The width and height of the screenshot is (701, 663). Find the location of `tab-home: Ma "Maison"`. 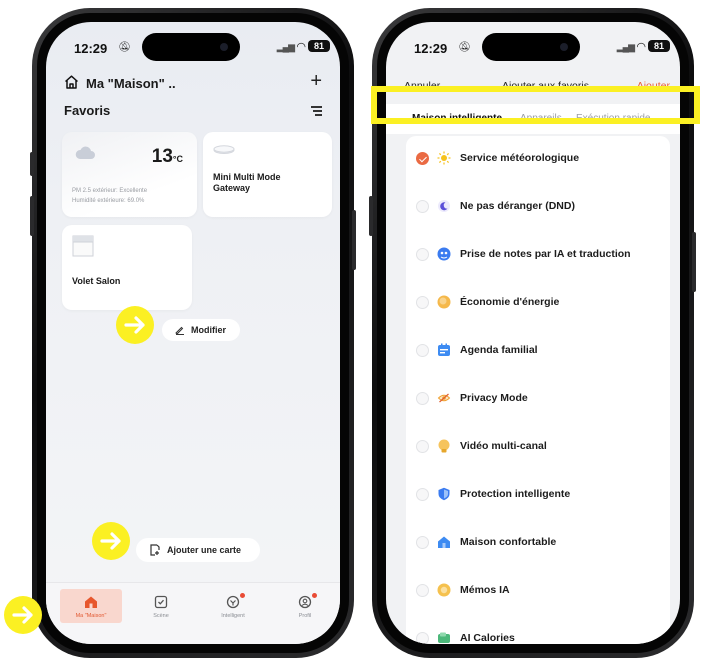

tab-home: Ma "Maison" is located at coordinates (91, 606).